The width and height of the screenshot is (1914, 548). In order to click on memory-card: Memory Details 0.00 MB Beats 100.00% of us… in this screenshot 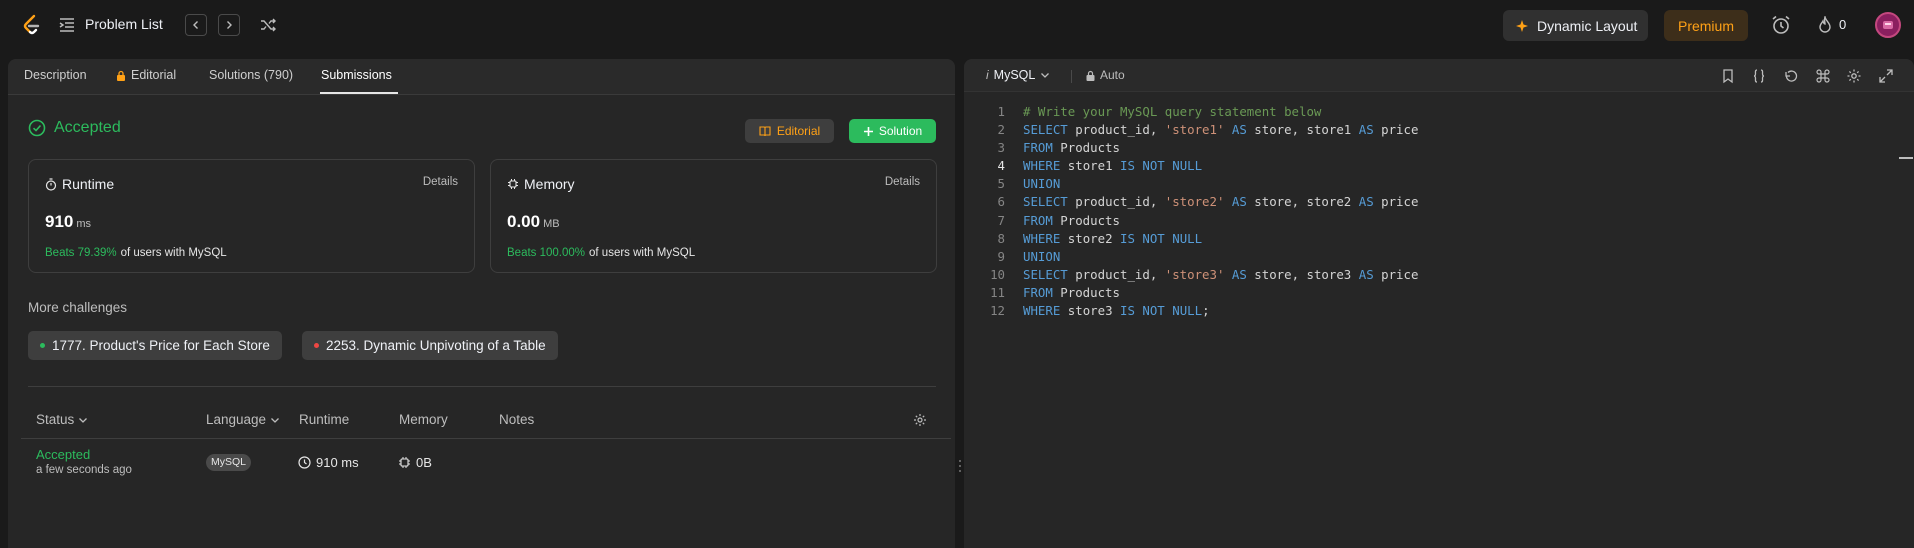, I will do `click(713, 216)`.